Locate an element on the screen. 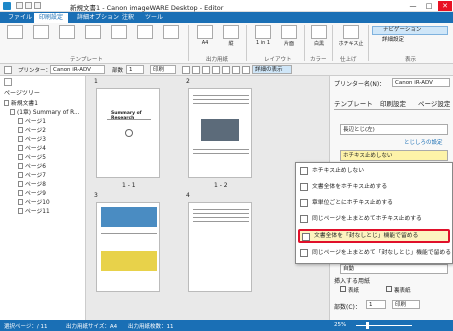  tree-page: ページ4 is located at coordinates (32, 149).